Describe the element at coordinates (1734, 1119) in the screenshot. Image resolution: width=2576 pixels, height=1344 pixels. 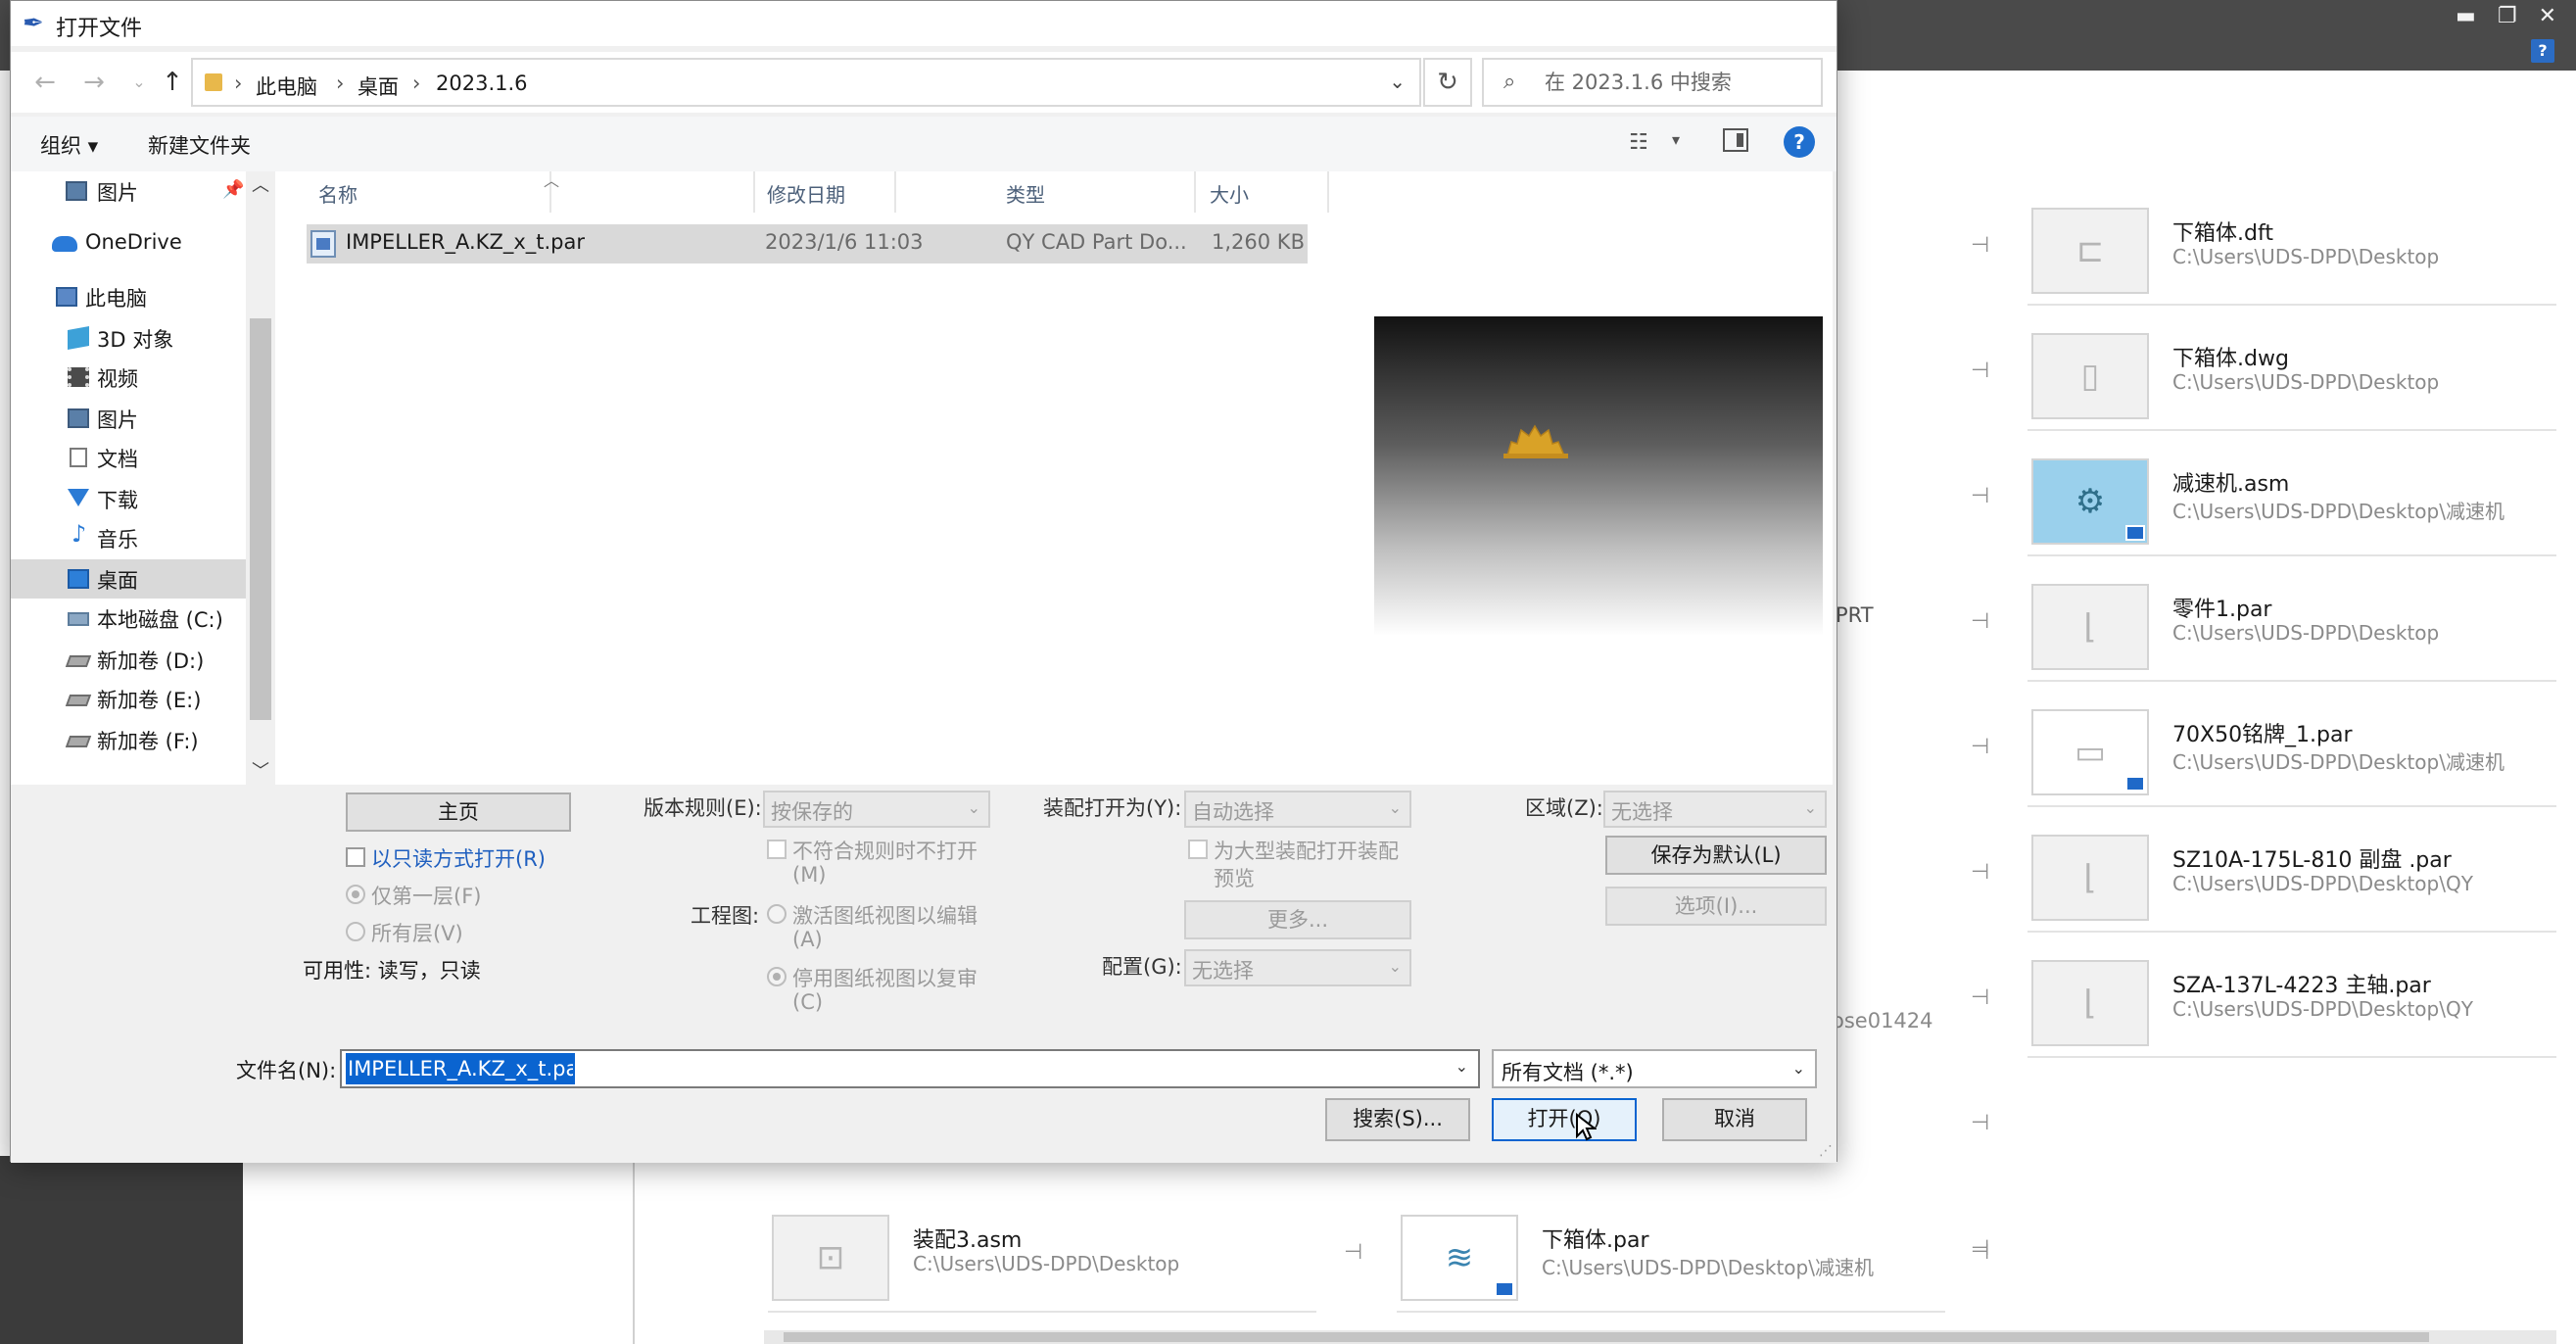
I see `cancel-button: 取消` at that location.